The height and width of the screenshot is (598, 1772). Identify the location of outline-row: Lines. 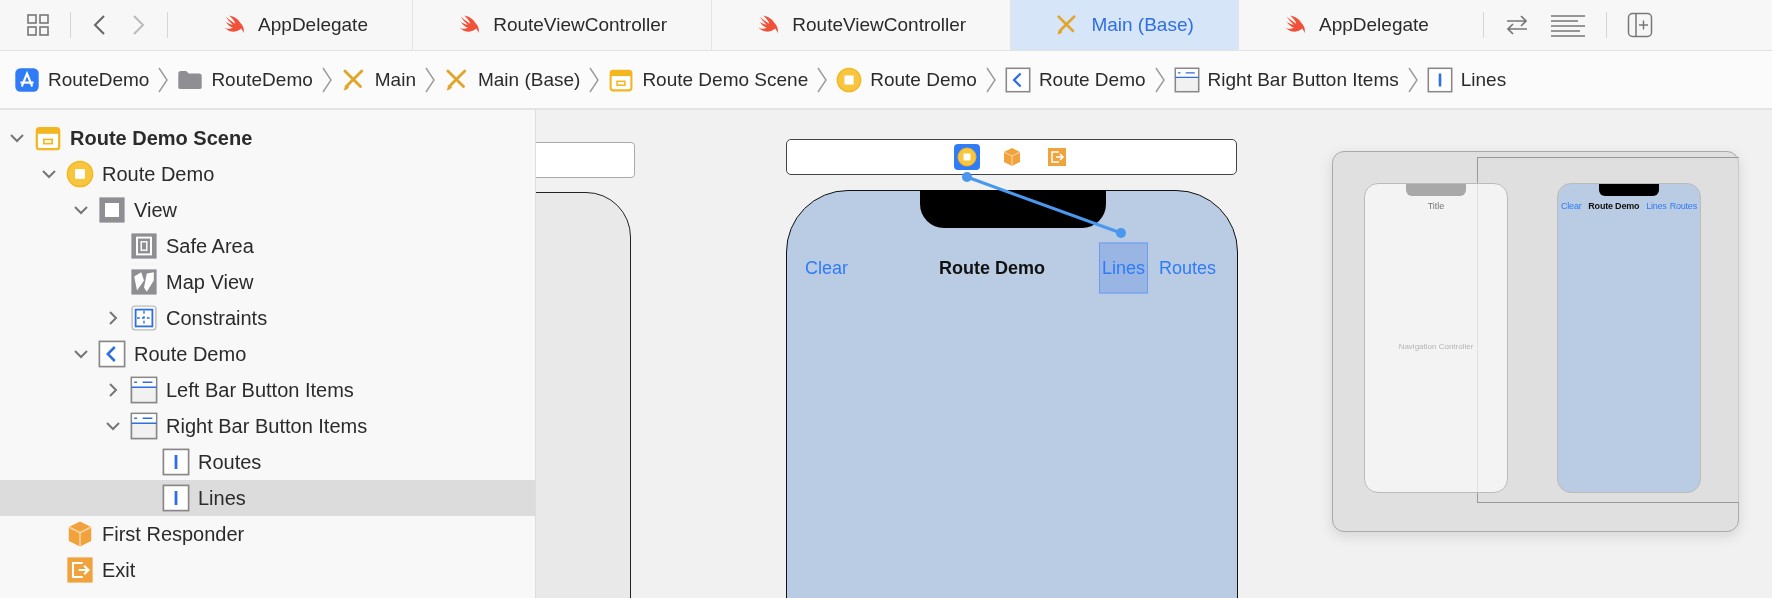
(267, 498).